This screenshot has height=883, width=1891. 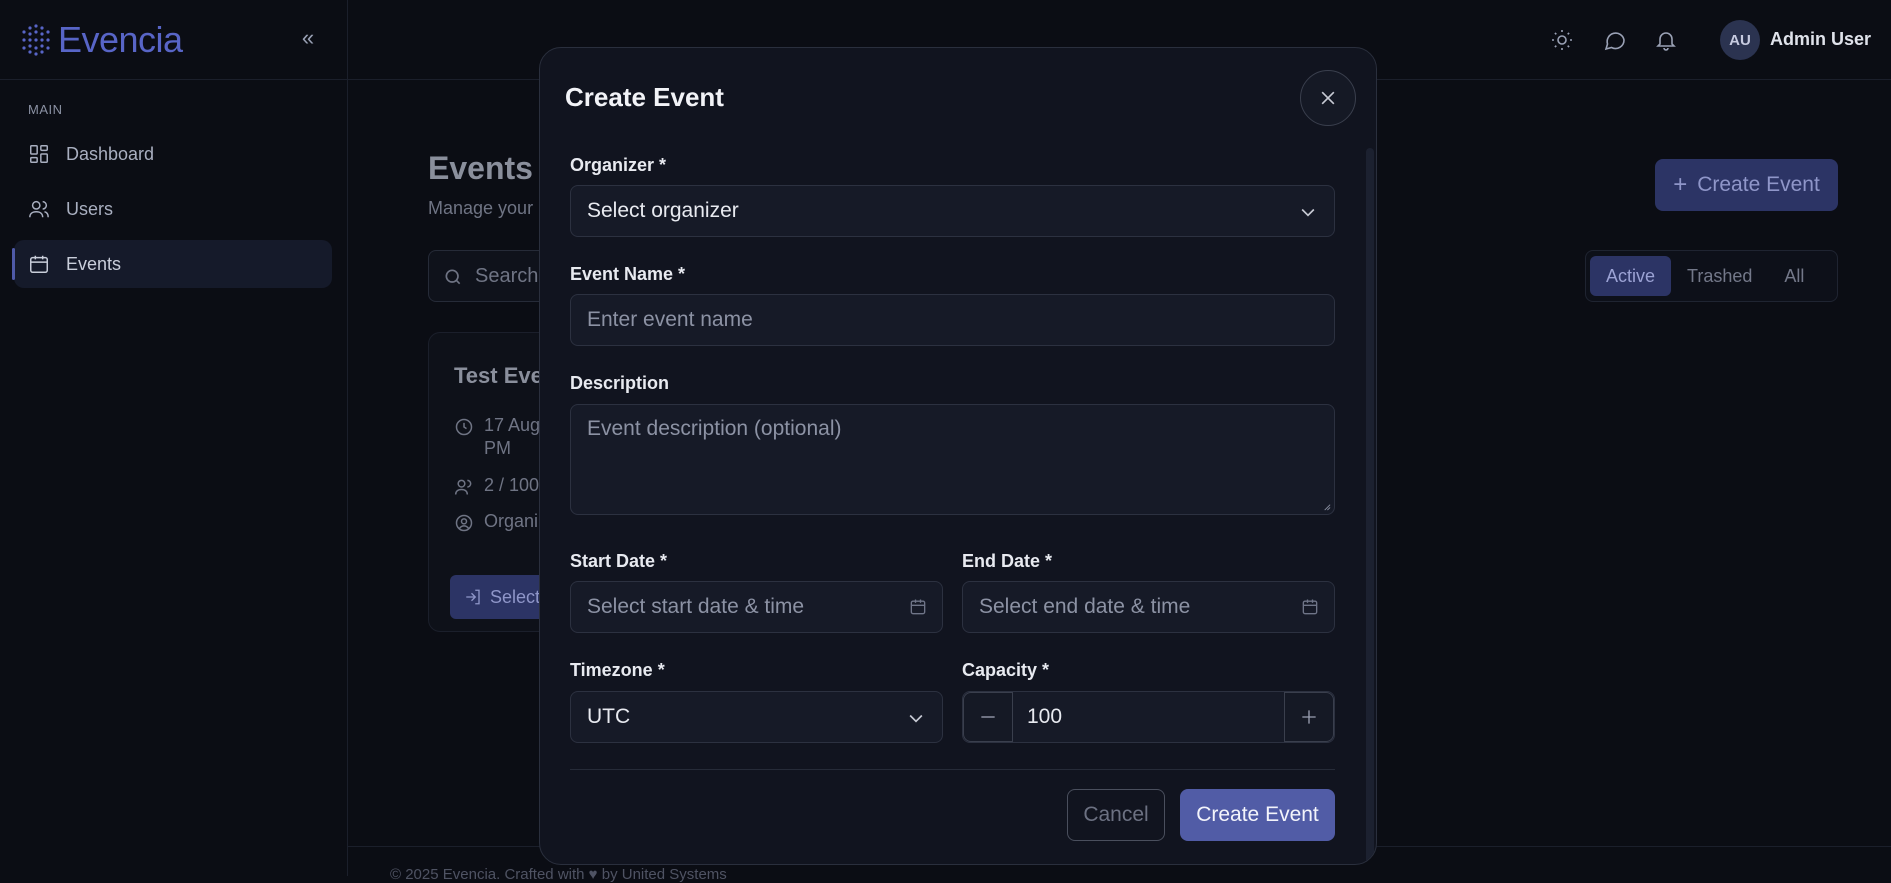 I want to click on capacity-input: 100, so click(x=1044, y=717).